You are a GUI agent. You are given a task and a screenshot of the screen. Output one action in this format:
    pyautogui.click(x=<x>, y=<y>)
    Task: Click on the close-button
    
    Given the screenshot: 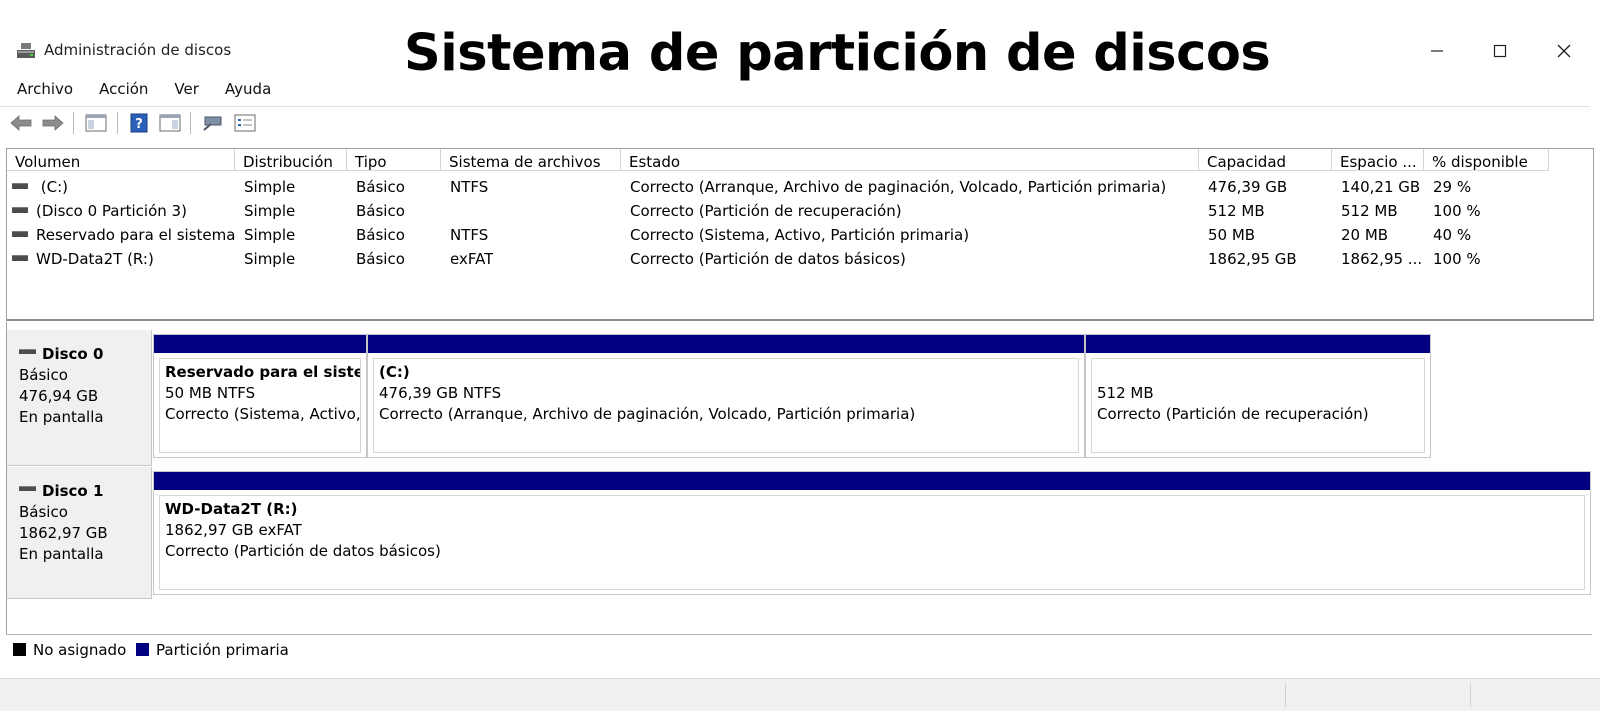 What is the action you would take?
    pyautogui.click(x=1564, y=51)
    